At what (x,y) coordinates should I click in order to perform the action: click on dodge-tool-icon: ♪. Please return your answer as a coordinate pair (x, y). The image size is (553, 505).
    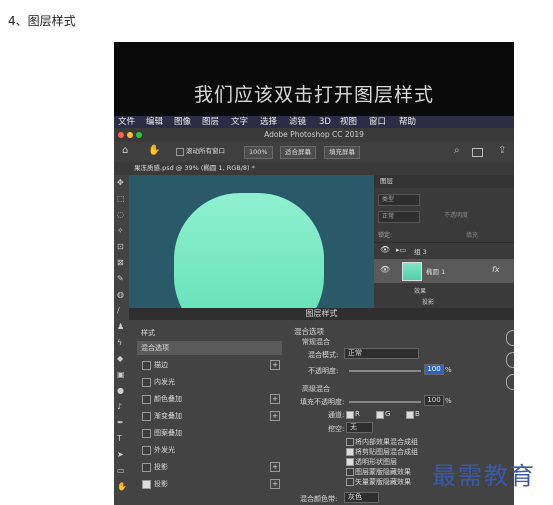
    Looking at the image, I should click on (121, 407).